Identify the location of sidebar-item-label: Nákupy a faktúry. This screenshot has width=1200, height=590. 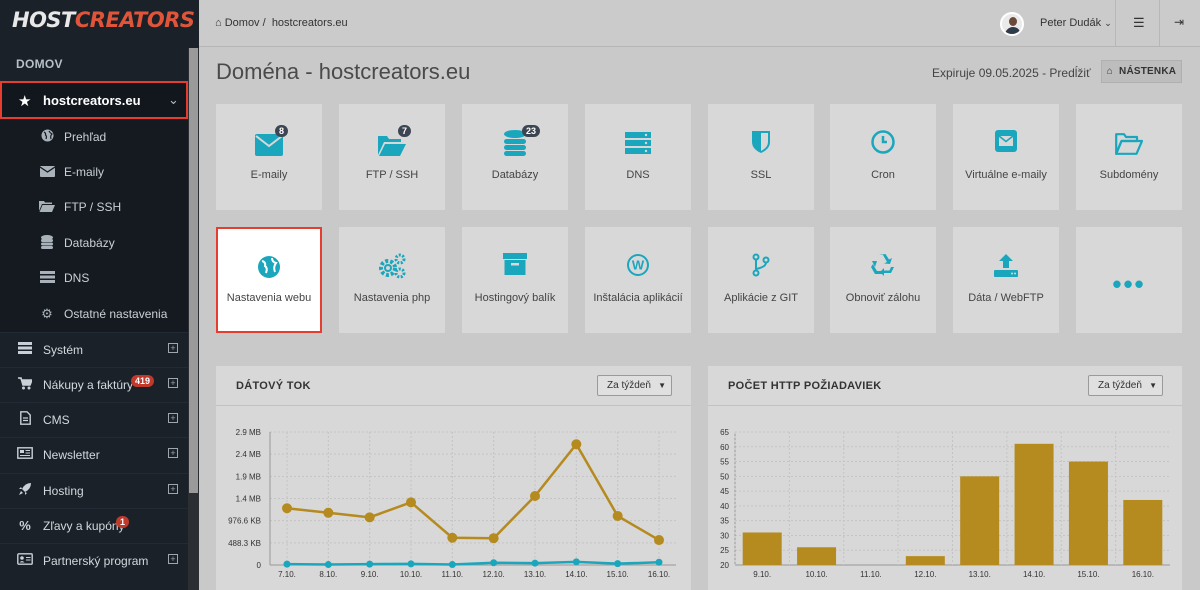
(88, 384).